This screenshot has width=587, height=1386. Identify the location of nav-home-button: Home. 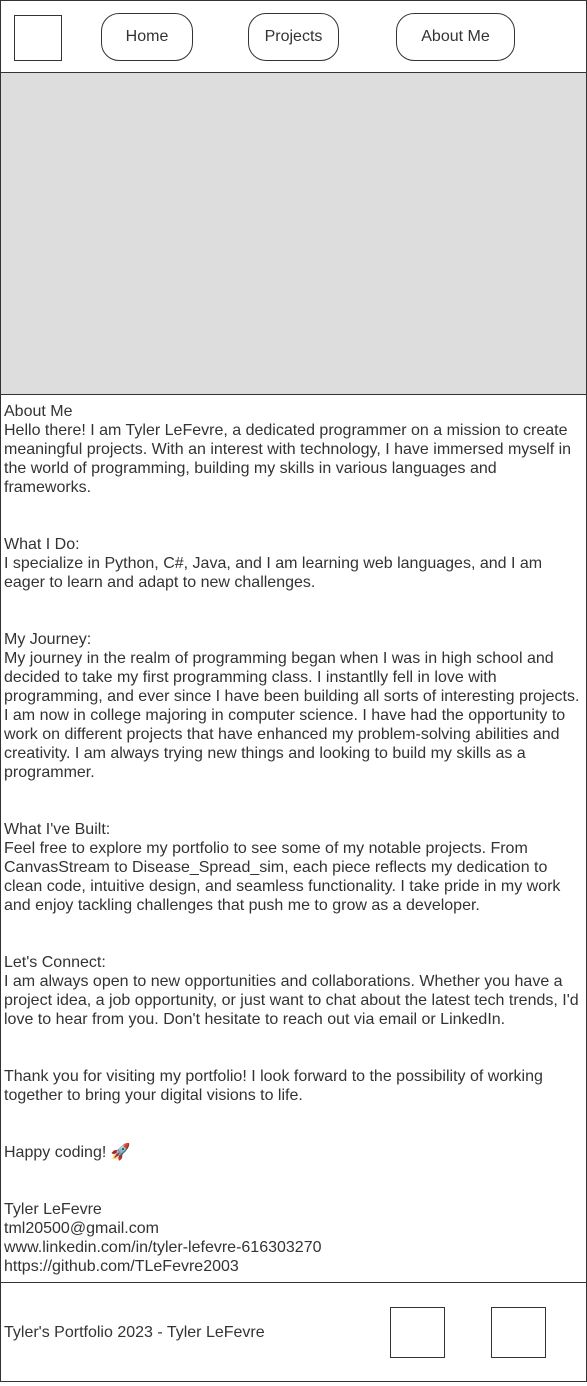
(147, 37).